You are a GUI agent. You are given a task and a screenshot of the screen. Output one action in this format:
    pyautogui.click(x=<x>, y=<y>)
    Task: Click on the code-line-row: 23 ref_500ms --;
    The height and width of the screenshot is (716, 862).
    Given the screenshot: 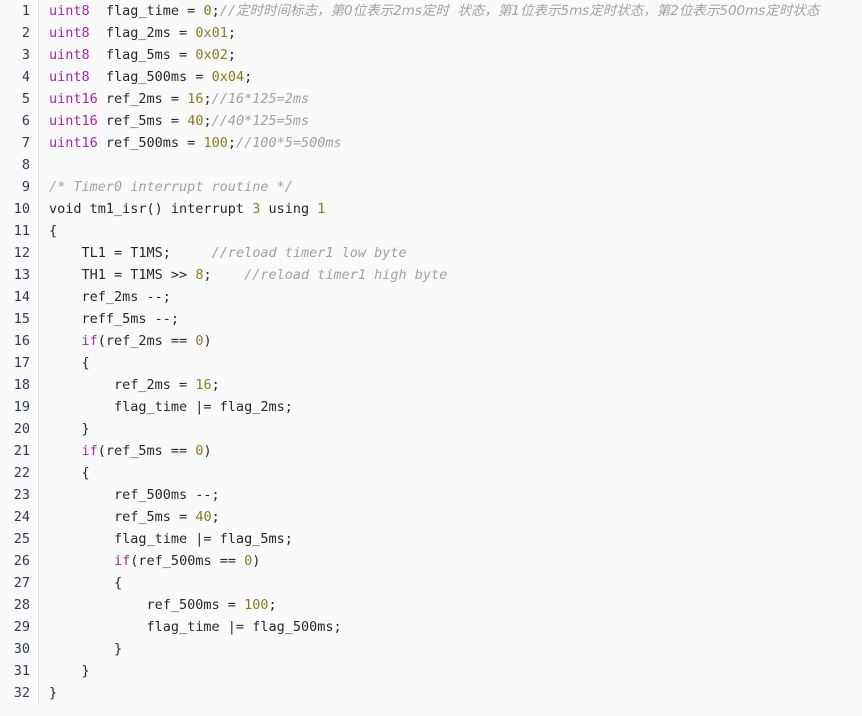 What is the action you would take?
    pyautogui.click(x=431, y=495)
    